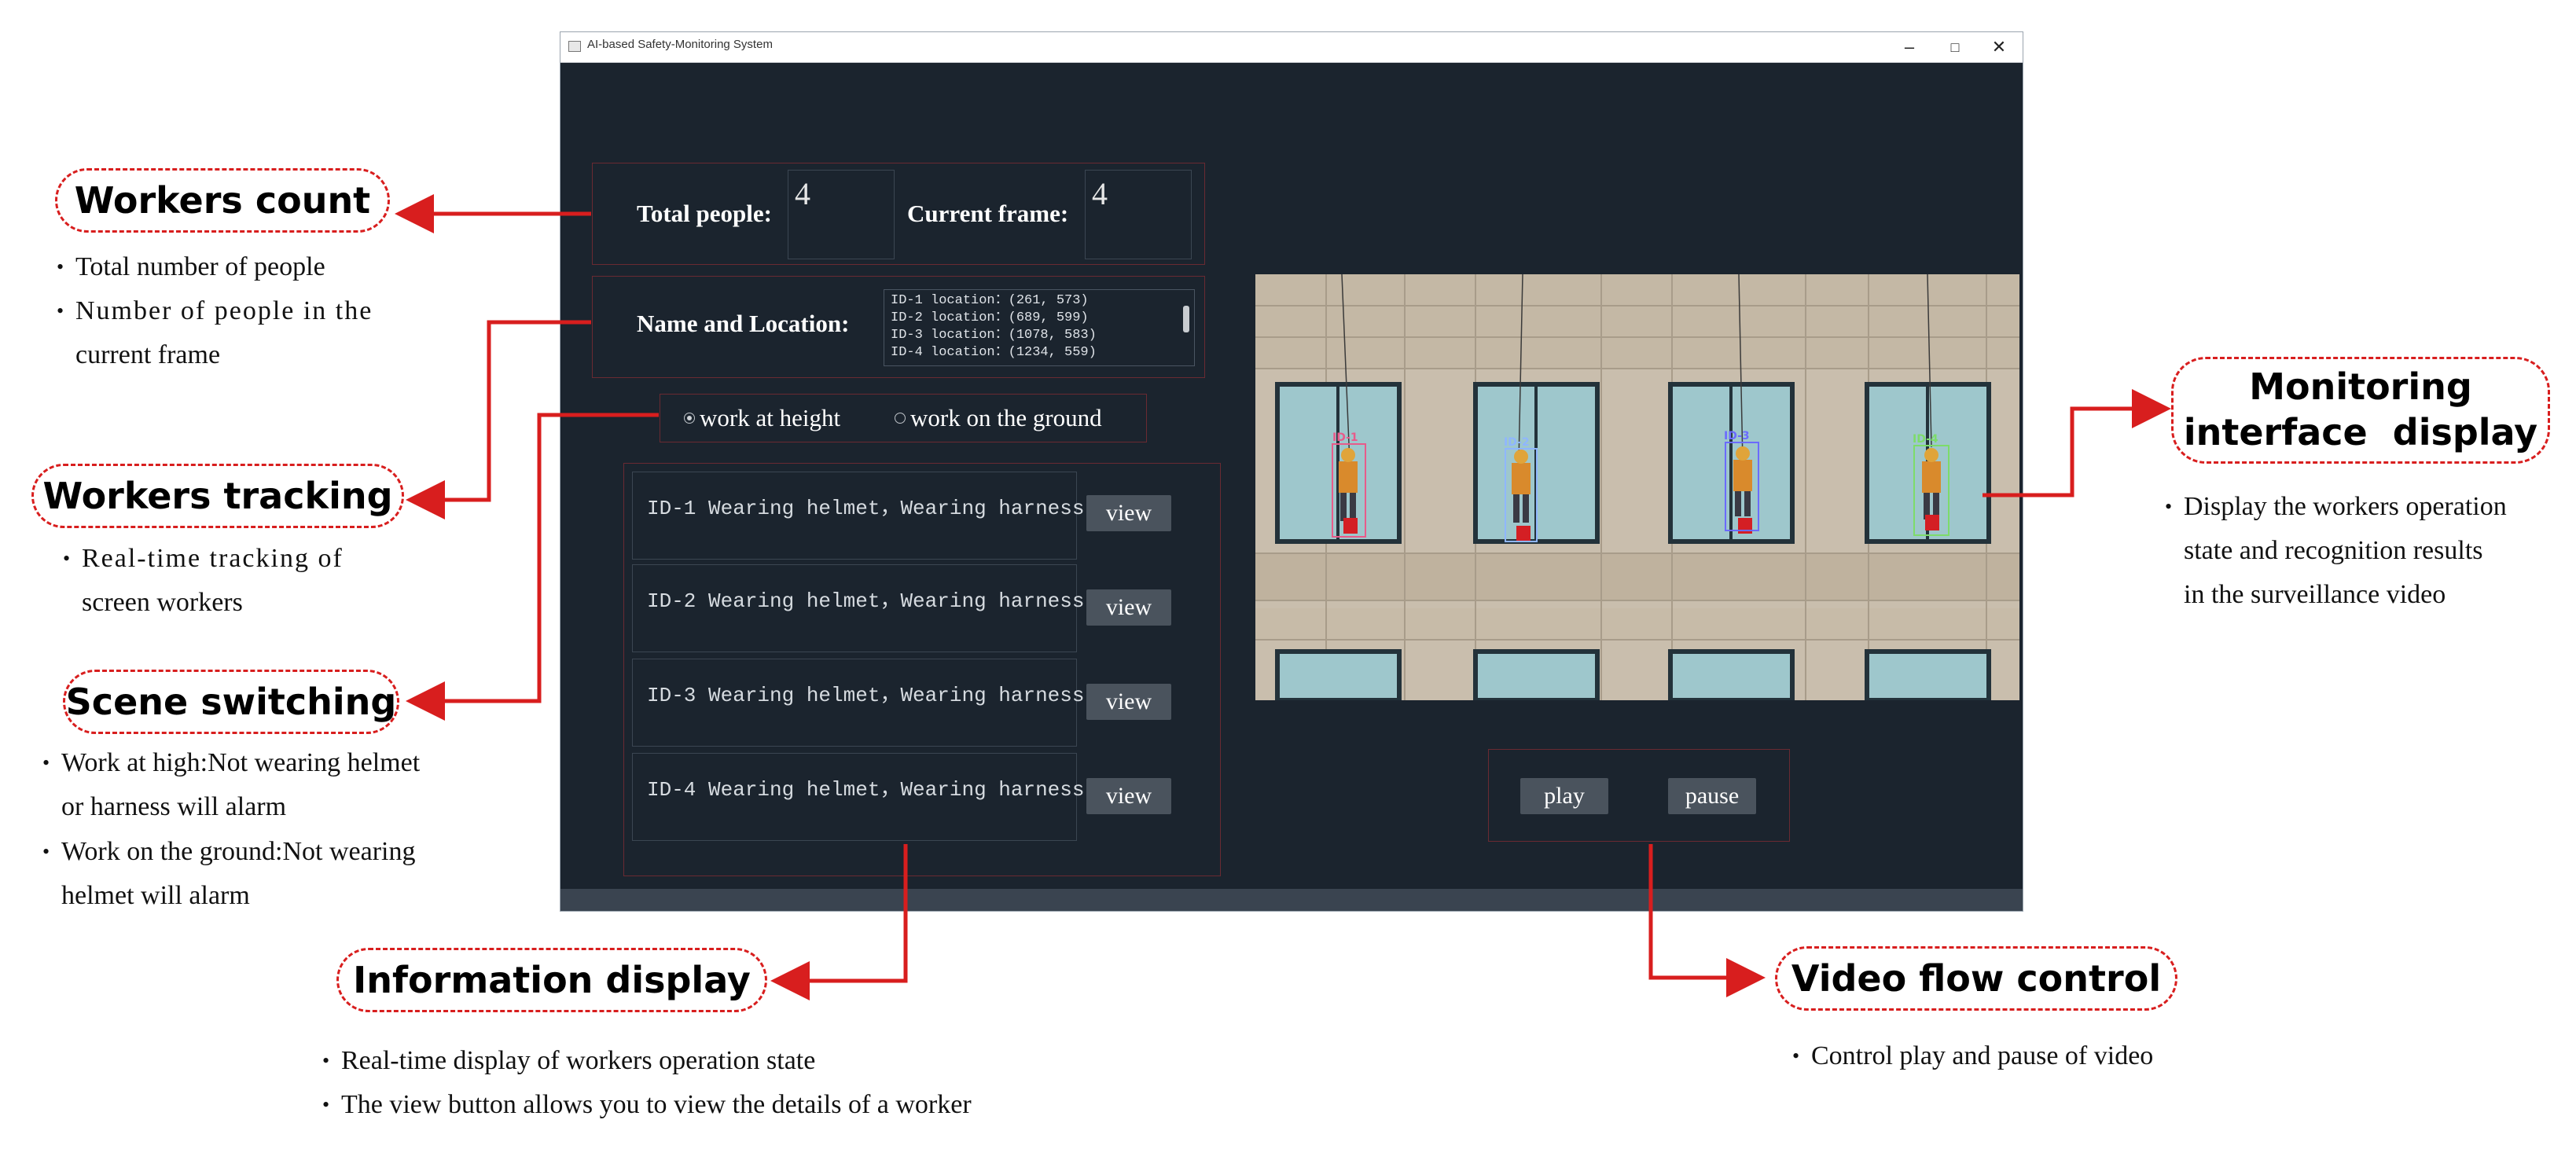  What do you see at coordinates (222, 200) in the screenshot?
I see `callout-workers-count: Workers count` at bounding box center [222, 200].